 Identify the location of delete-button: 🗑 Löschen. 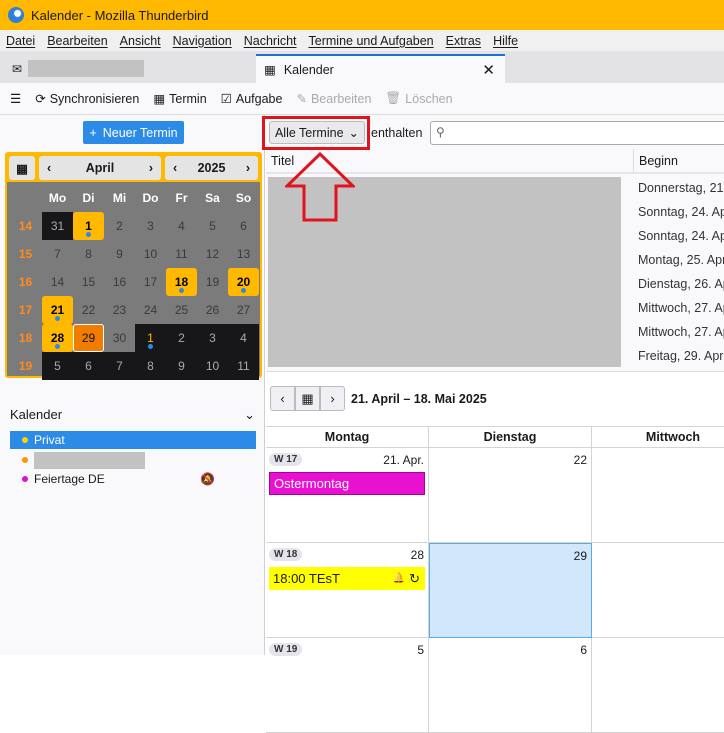
(418, 98).